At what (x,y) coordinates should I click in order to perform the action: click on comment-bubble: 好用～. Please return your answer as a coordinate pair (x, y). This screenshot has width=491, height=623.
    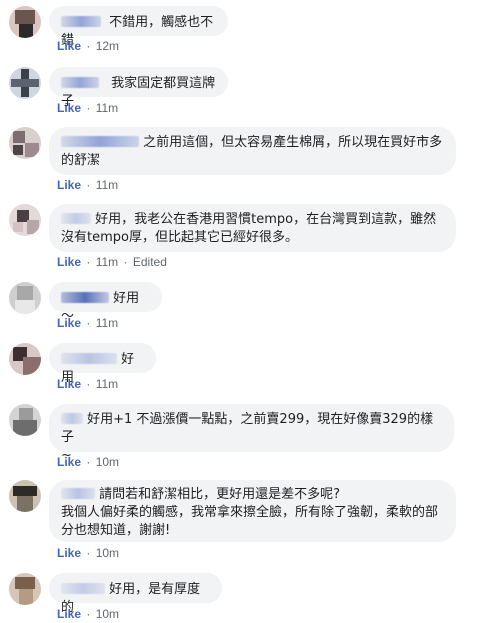
    Looking at the image, I should click on (105, 303).